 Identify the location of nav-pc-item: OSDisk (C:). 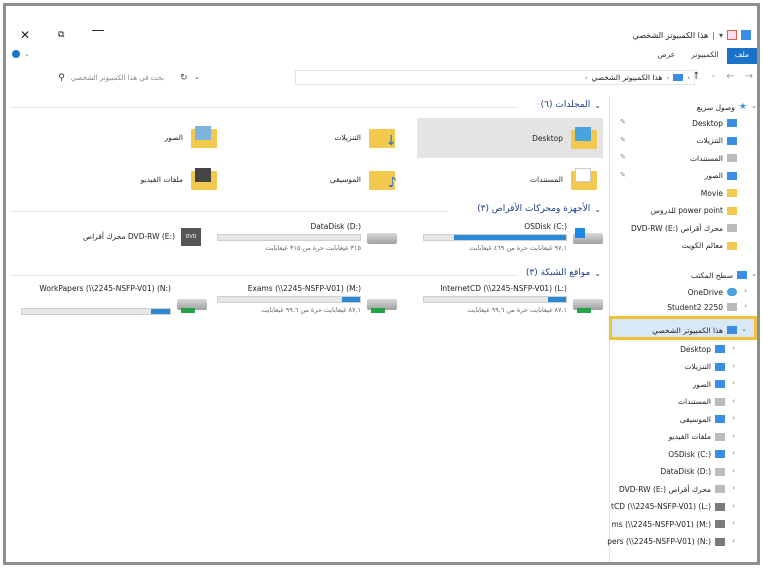
(696, 454).